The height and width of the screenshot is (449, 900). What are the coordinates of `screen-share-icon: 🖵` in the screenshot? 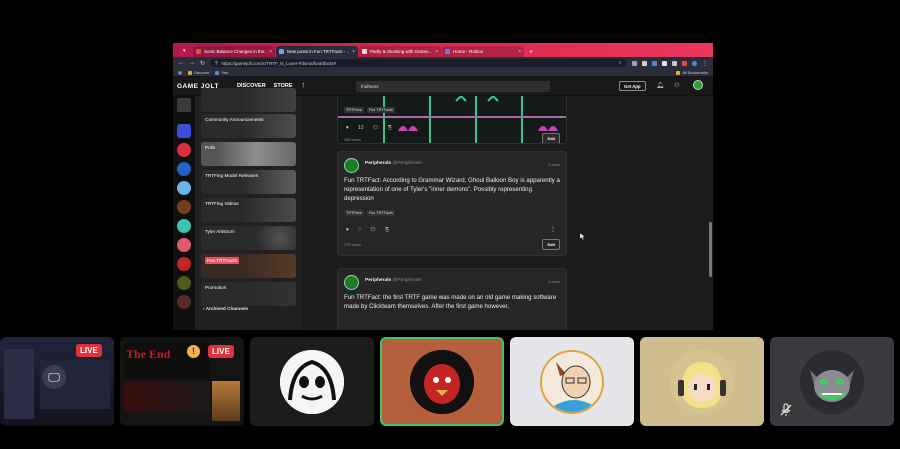 It's located at (54, 377).